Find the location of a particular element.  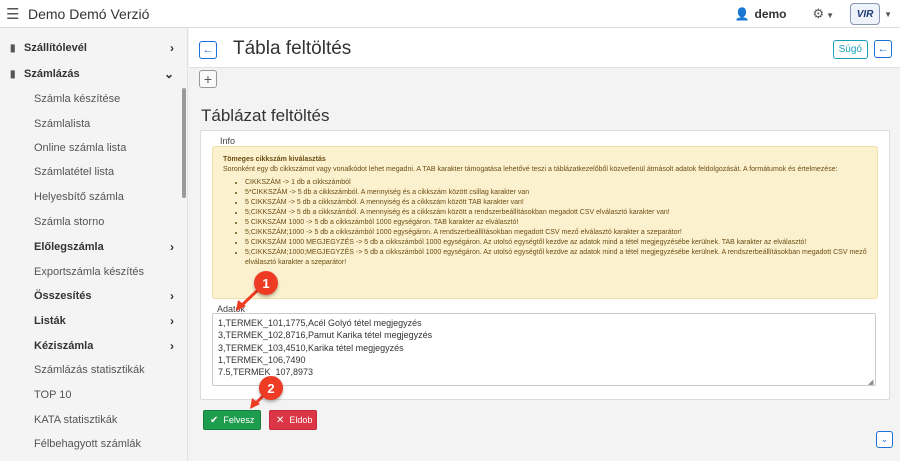

add-button: + is located at coordinates (208, 79).